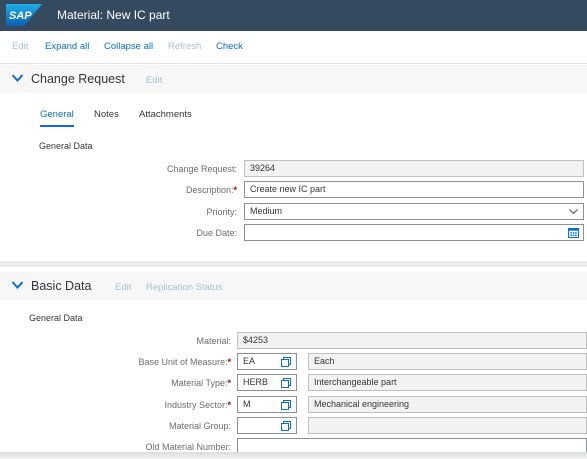 The height and width of the screenshot is (459, 587). I want to click on priority-select: Medium, so click(414, 211).